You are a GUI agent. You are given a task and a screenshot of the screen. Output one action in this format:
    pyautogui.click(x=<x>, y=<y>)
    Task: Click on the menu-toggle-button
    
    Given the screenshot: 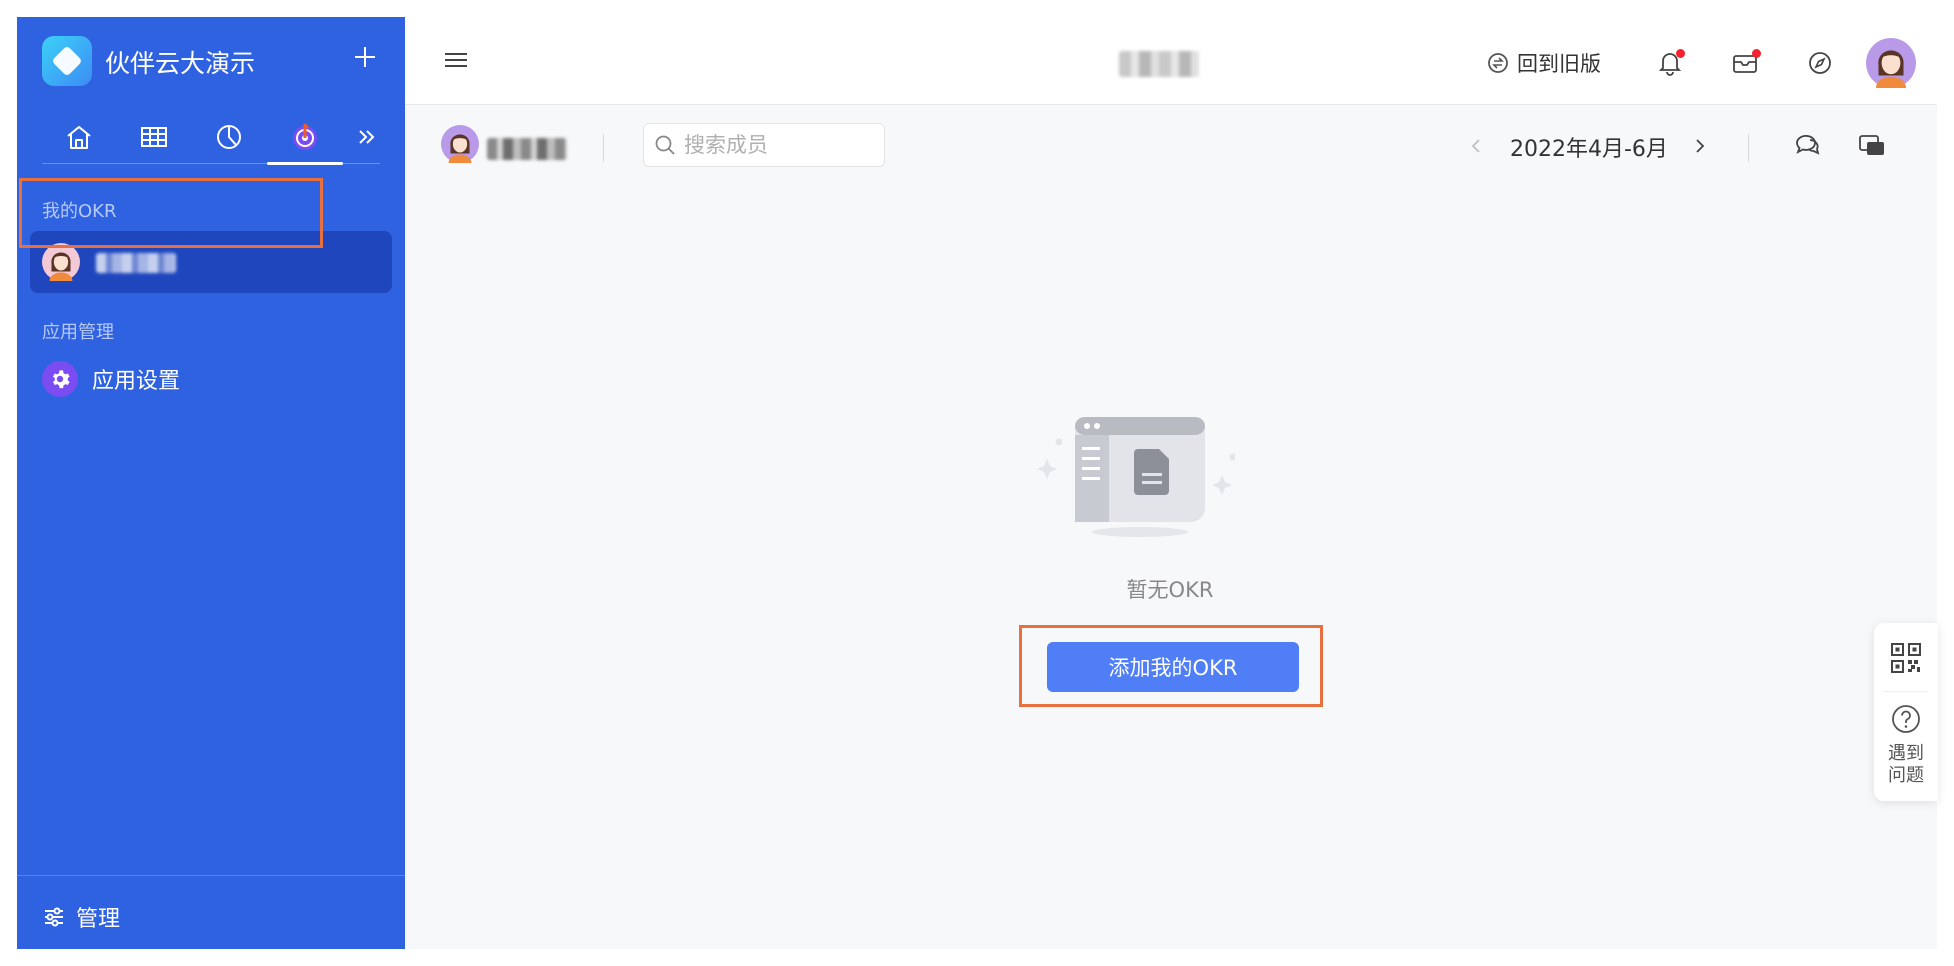 What is the action you would take?
    pyautogui.click(x=456, y=60)
    